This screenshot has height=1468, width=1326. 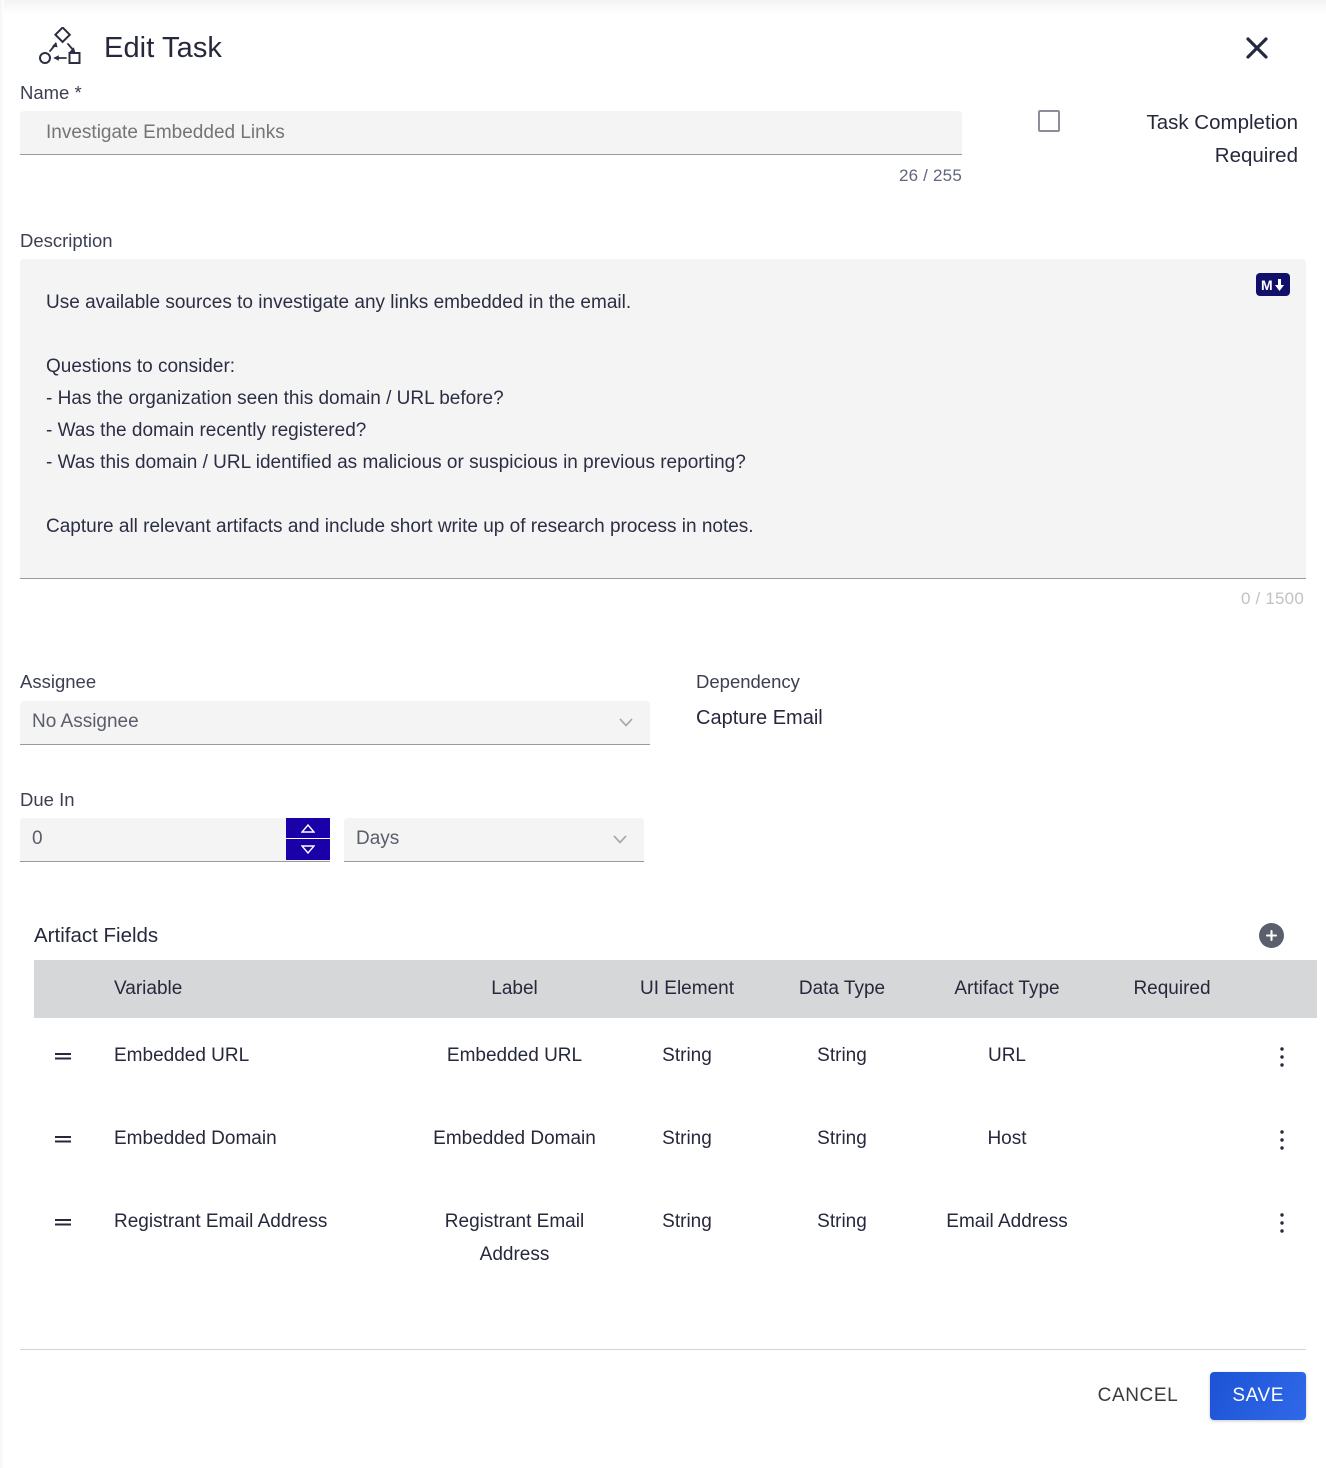 I want to click on dependency-label: Dependency, so click(x=748, y=682).